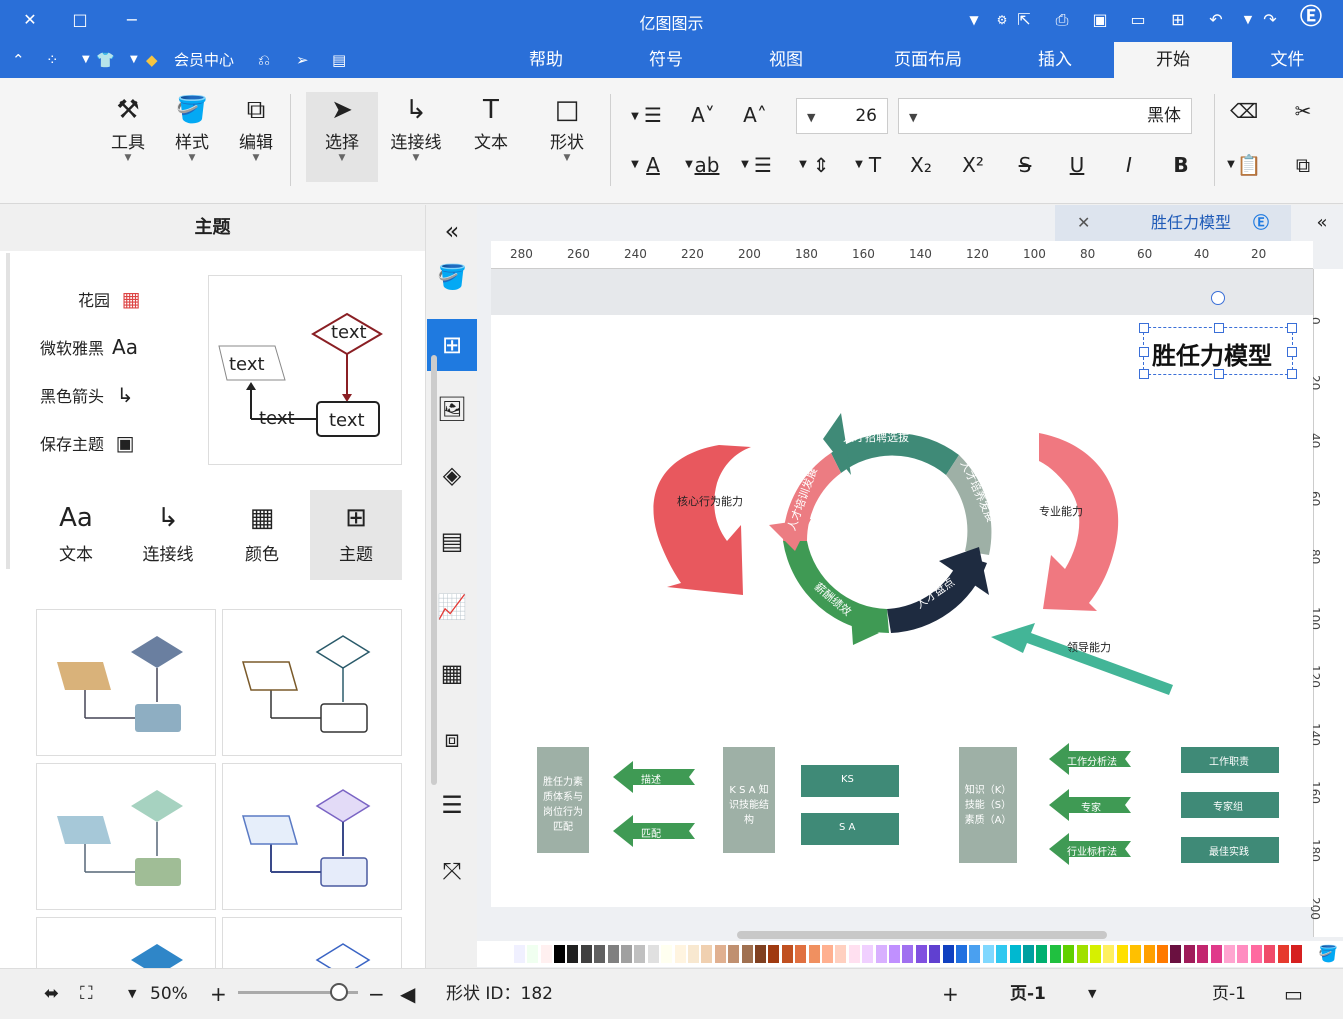 This screenshot has height=1019, width=1343. What do you see at coordinates (1173, 60) in the screenshot?
I see `tab-home: 开始` at bounding box center [1173, 60].